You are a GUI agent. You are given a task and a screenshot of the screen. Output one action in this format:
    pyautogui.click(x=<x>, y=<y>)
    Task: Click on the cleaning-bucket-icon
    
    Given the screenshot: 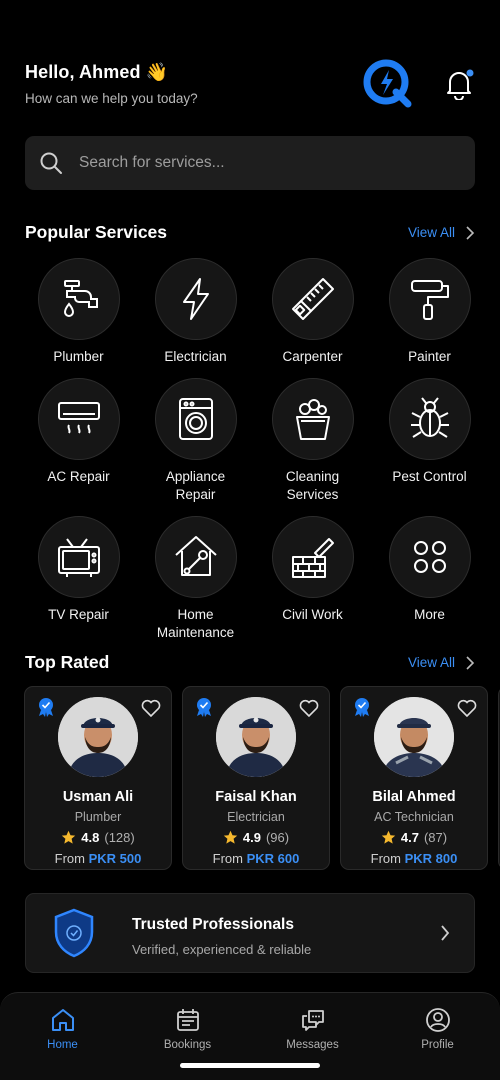 What is the action you would take?
    pyautogui.click(x=312, y=419)
    